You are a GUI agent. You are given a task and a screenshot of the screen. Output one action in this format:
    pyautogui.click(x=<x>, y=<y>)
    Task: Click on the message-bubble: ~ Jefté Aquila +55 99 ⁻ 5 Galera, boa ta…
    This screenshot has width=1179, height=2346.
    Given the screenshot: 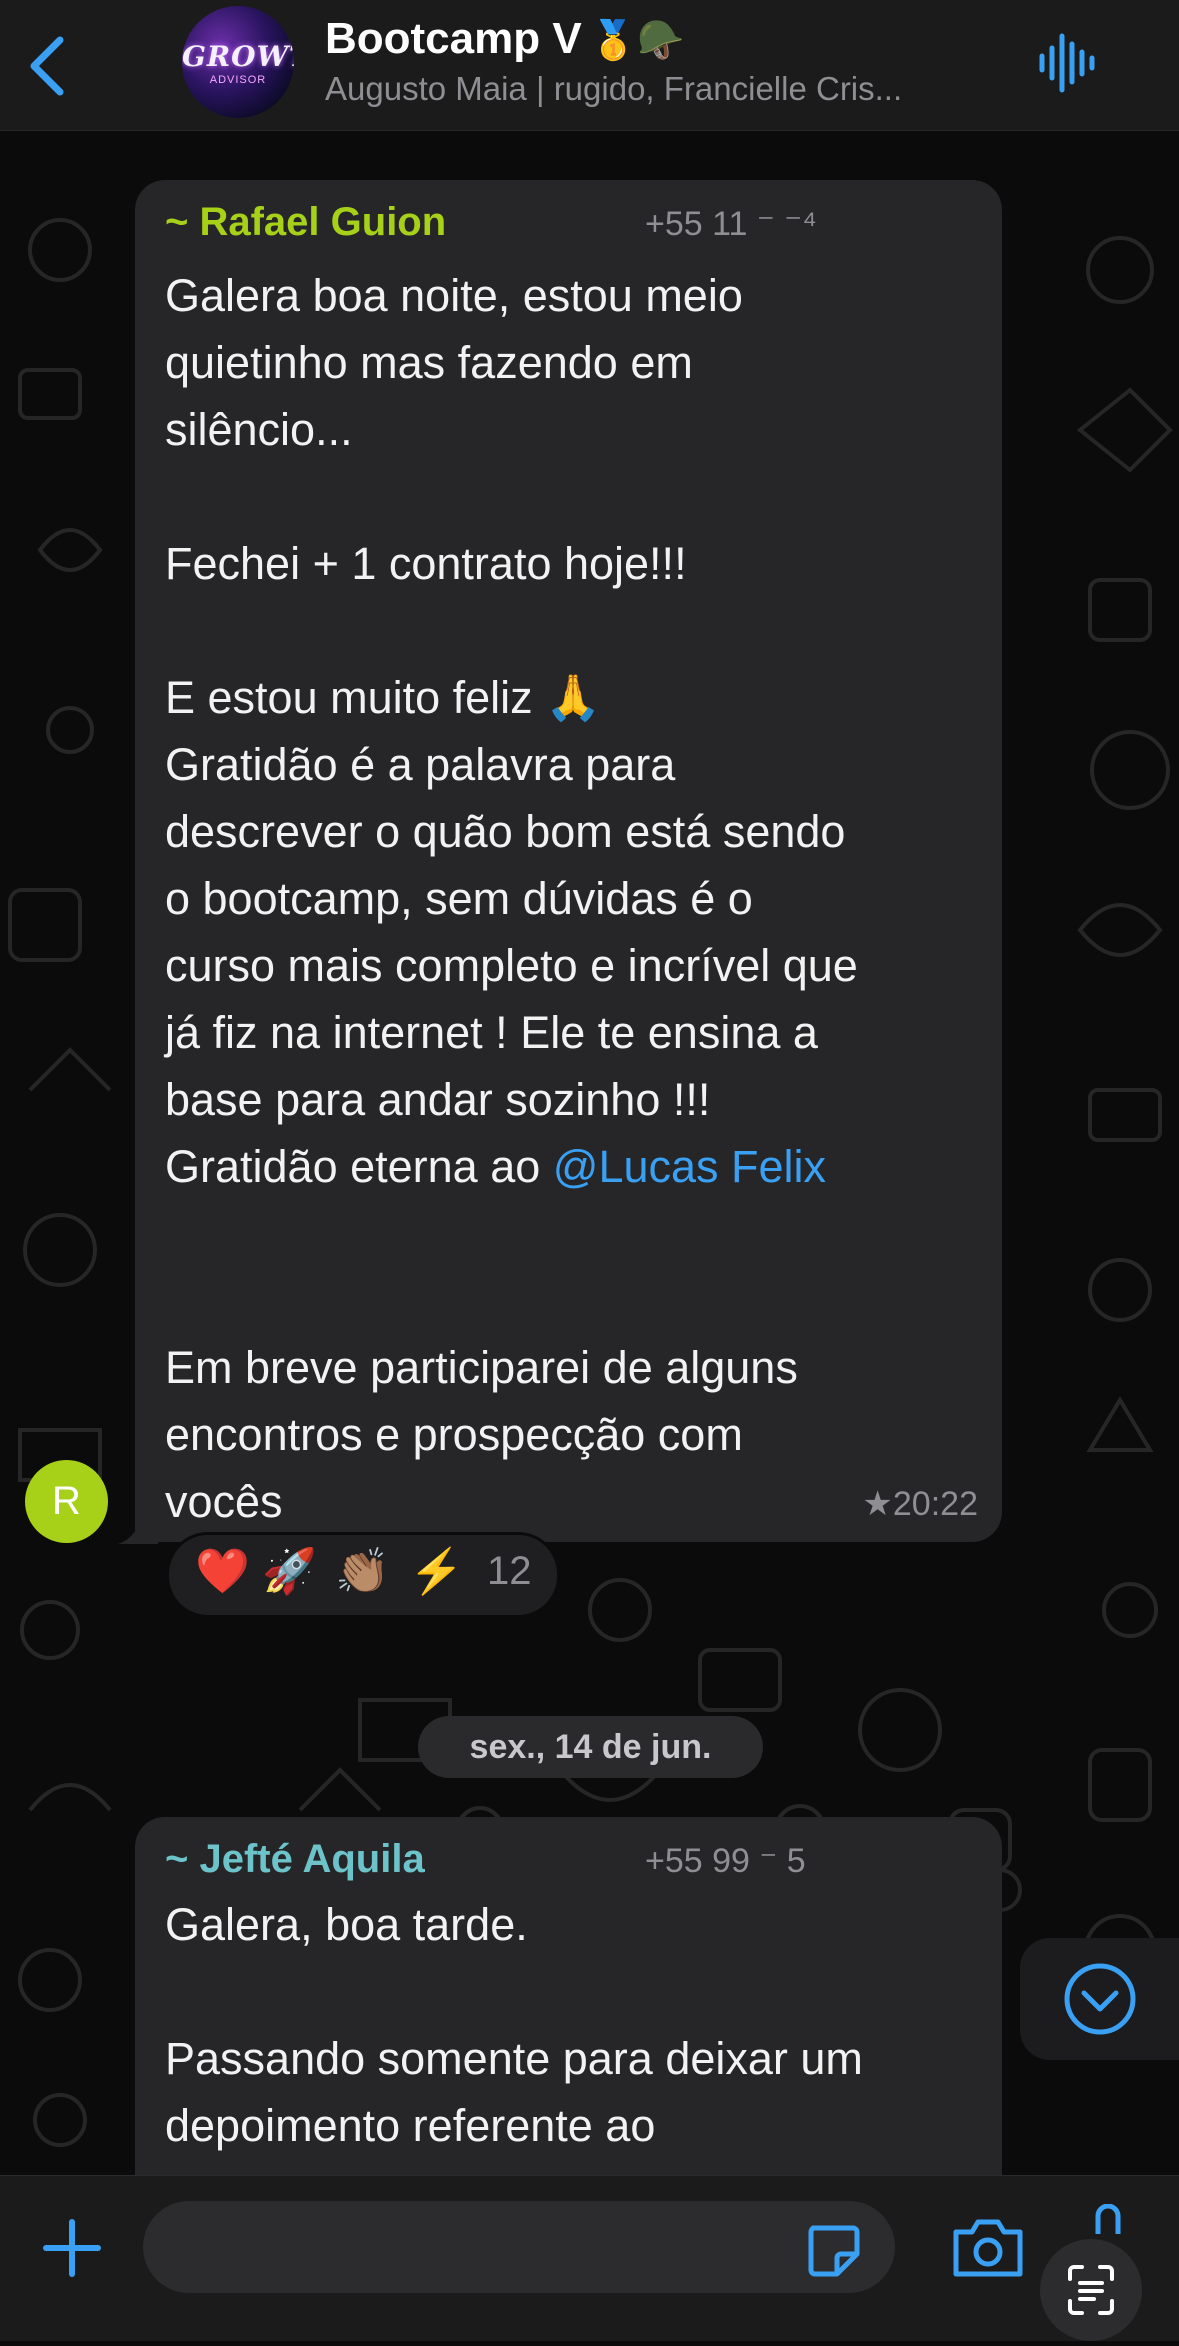 What is the action you would take?
    pyautogui.click(x=568, y=1997)
    